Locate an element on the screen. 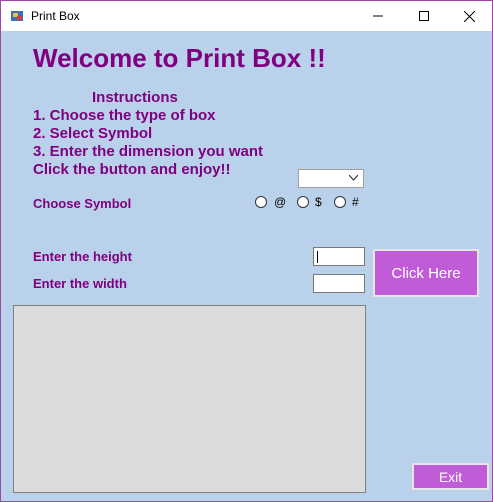 The image size is (493, 502). width-label: Enter the width is located at coordinates (80, 283).